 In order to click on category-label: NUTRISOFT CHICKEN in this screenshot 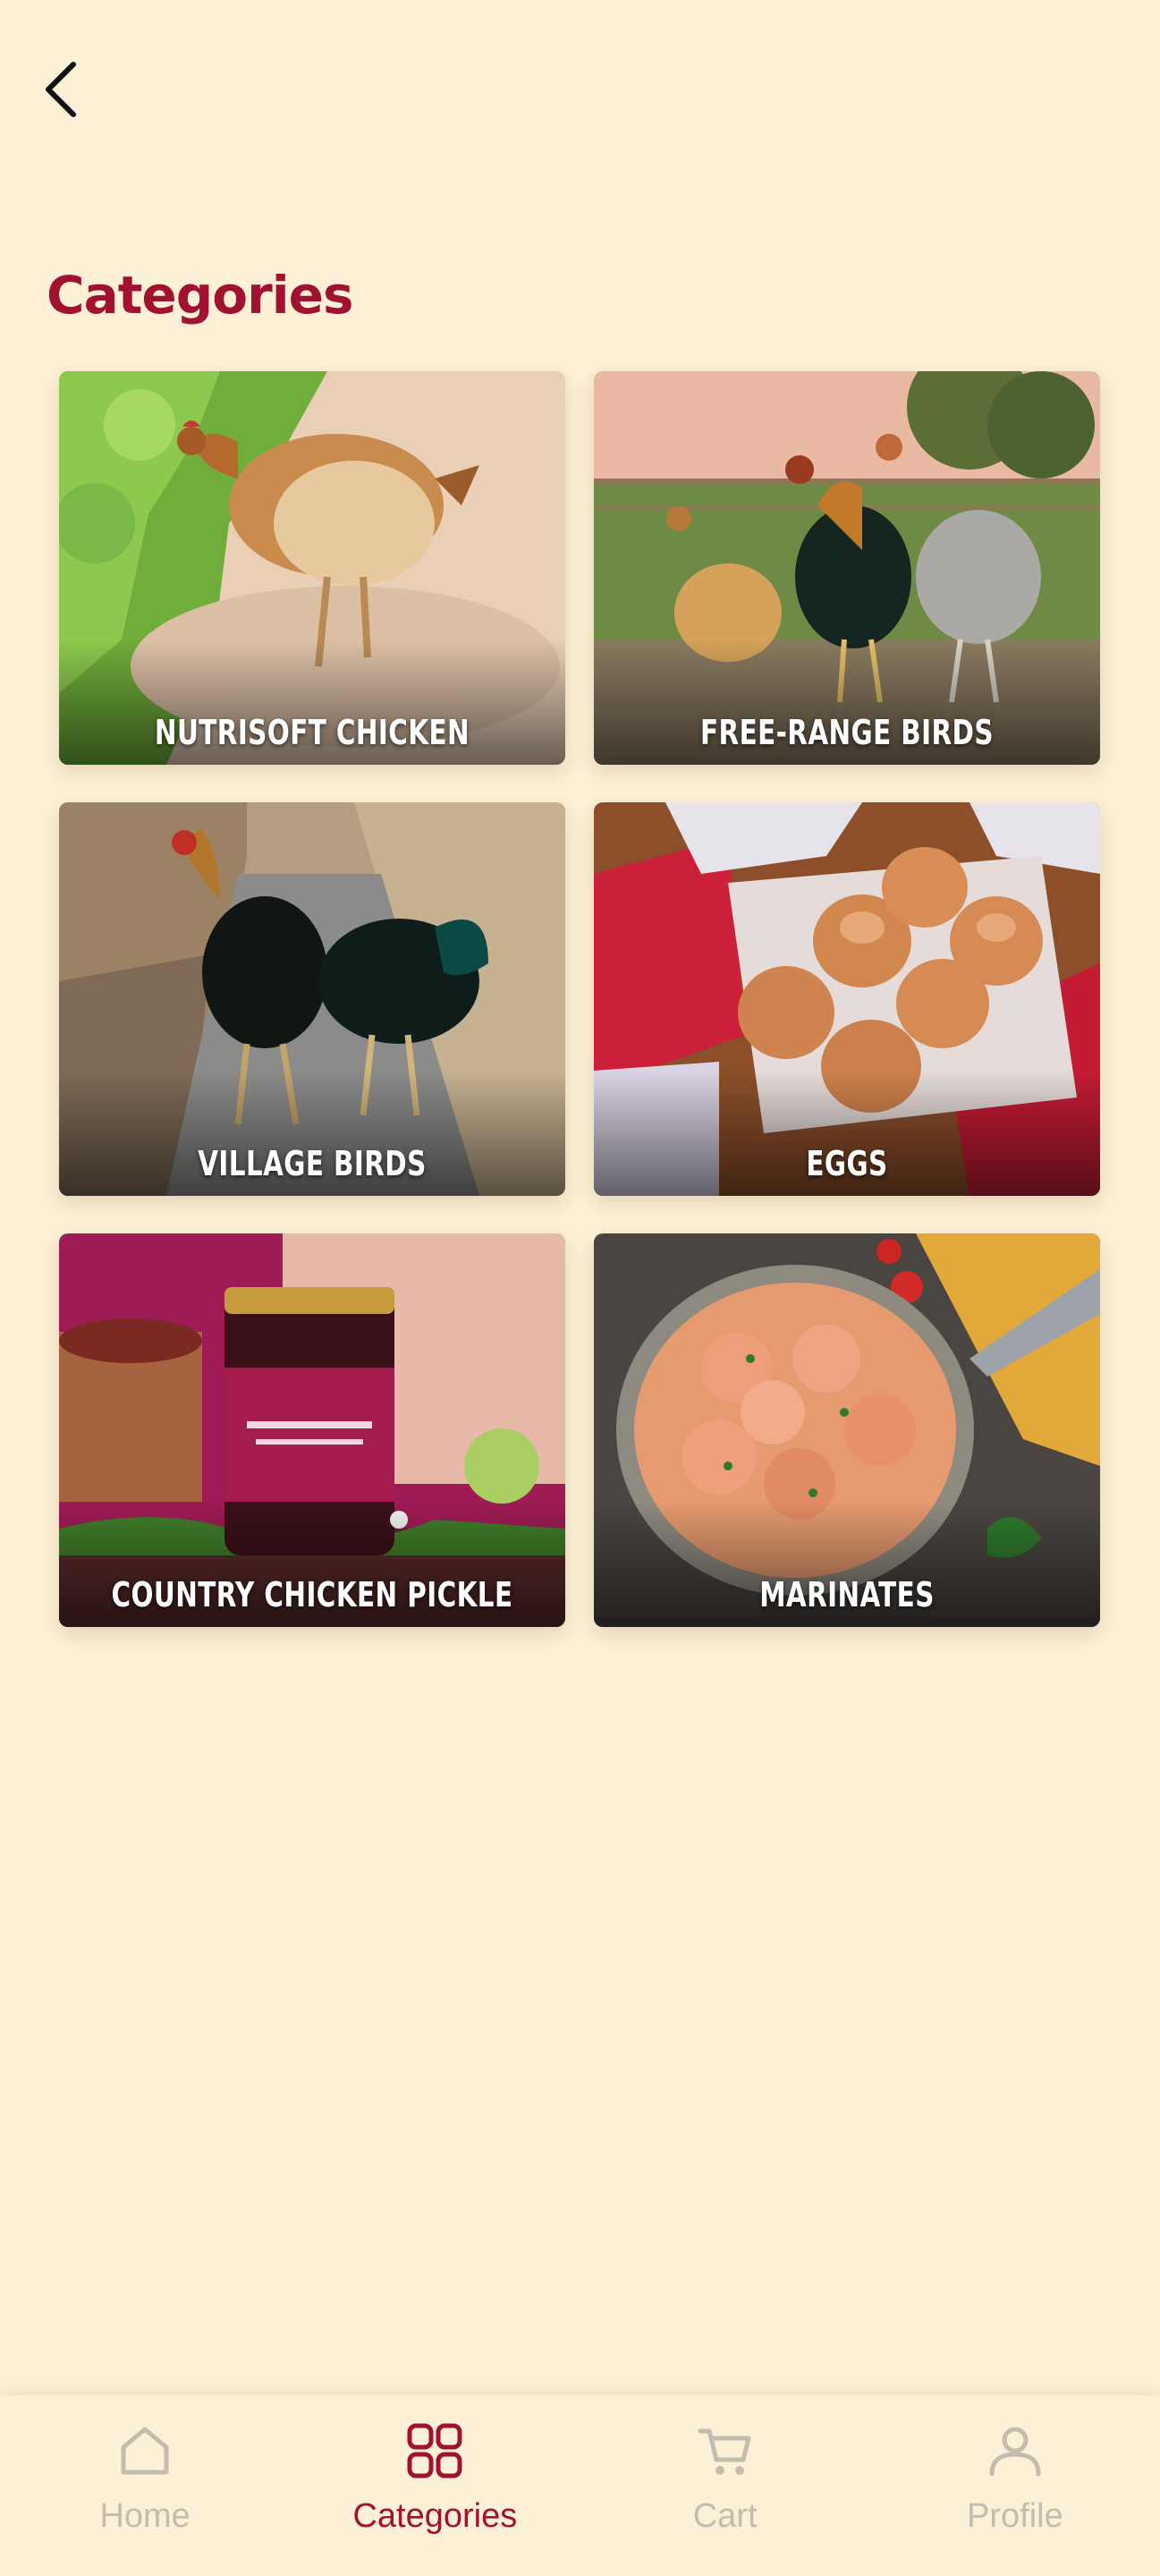, I will do `click(312, 732)`.